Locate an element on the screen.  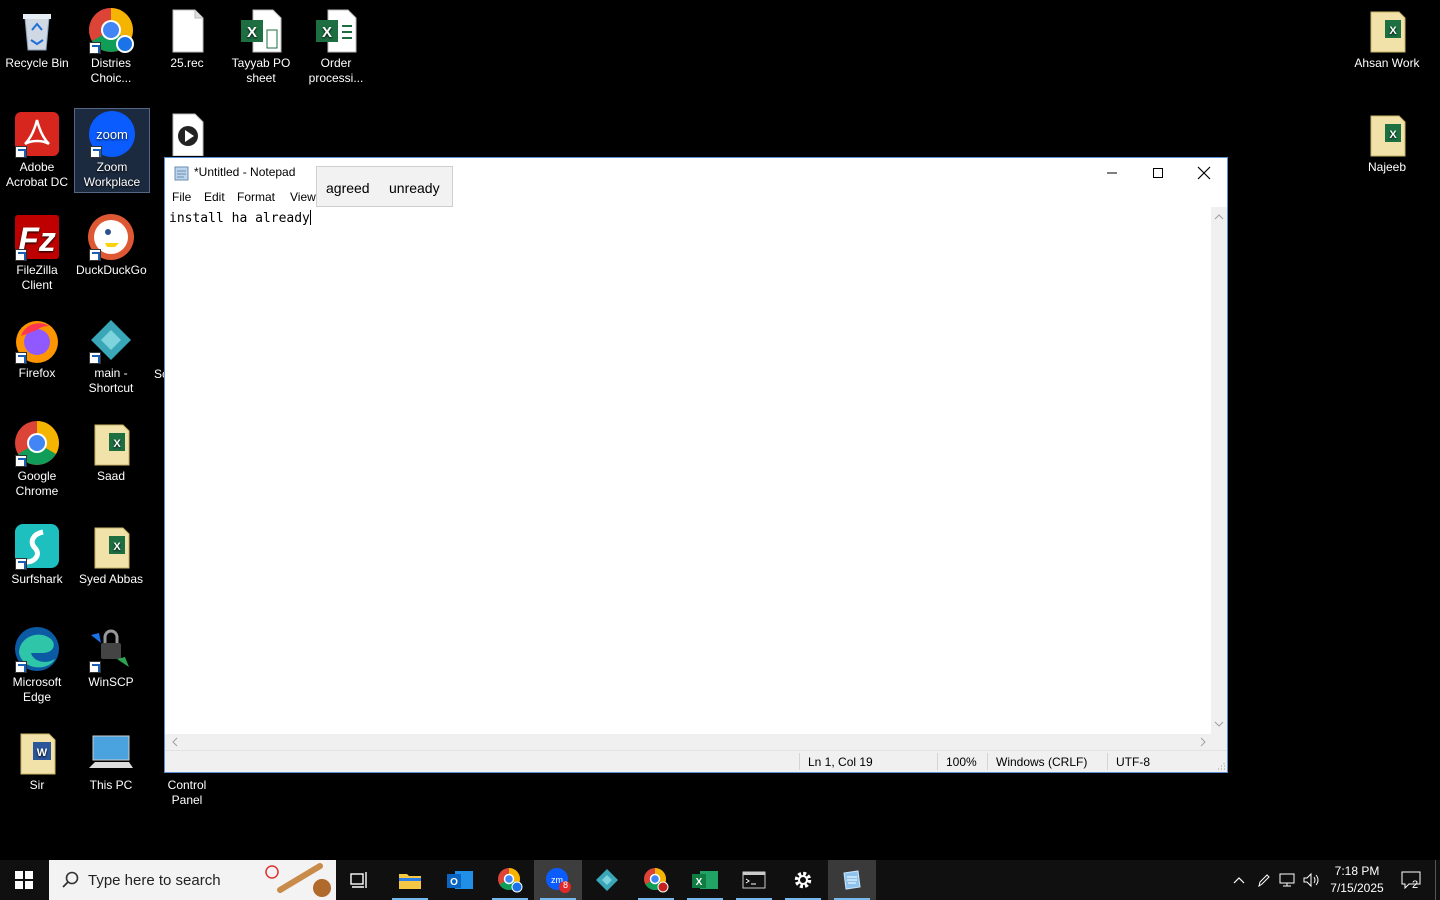
desktop-icon-label: Firefox is located at coordinates (37, 373).